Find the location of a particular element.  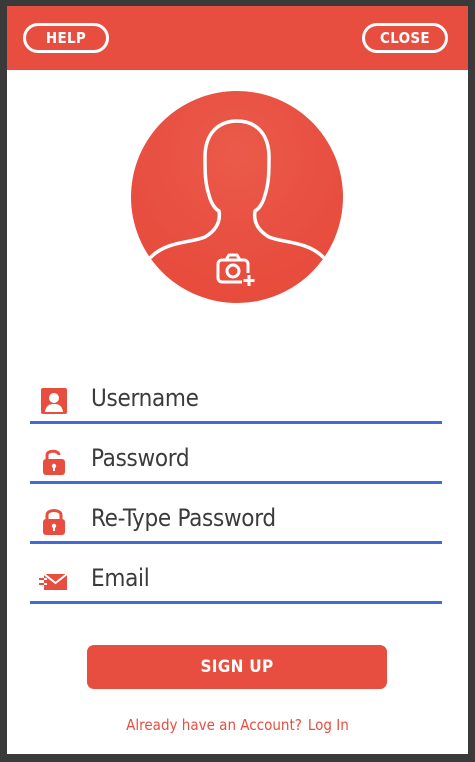

email-icon is located at coordinates (53, 581).